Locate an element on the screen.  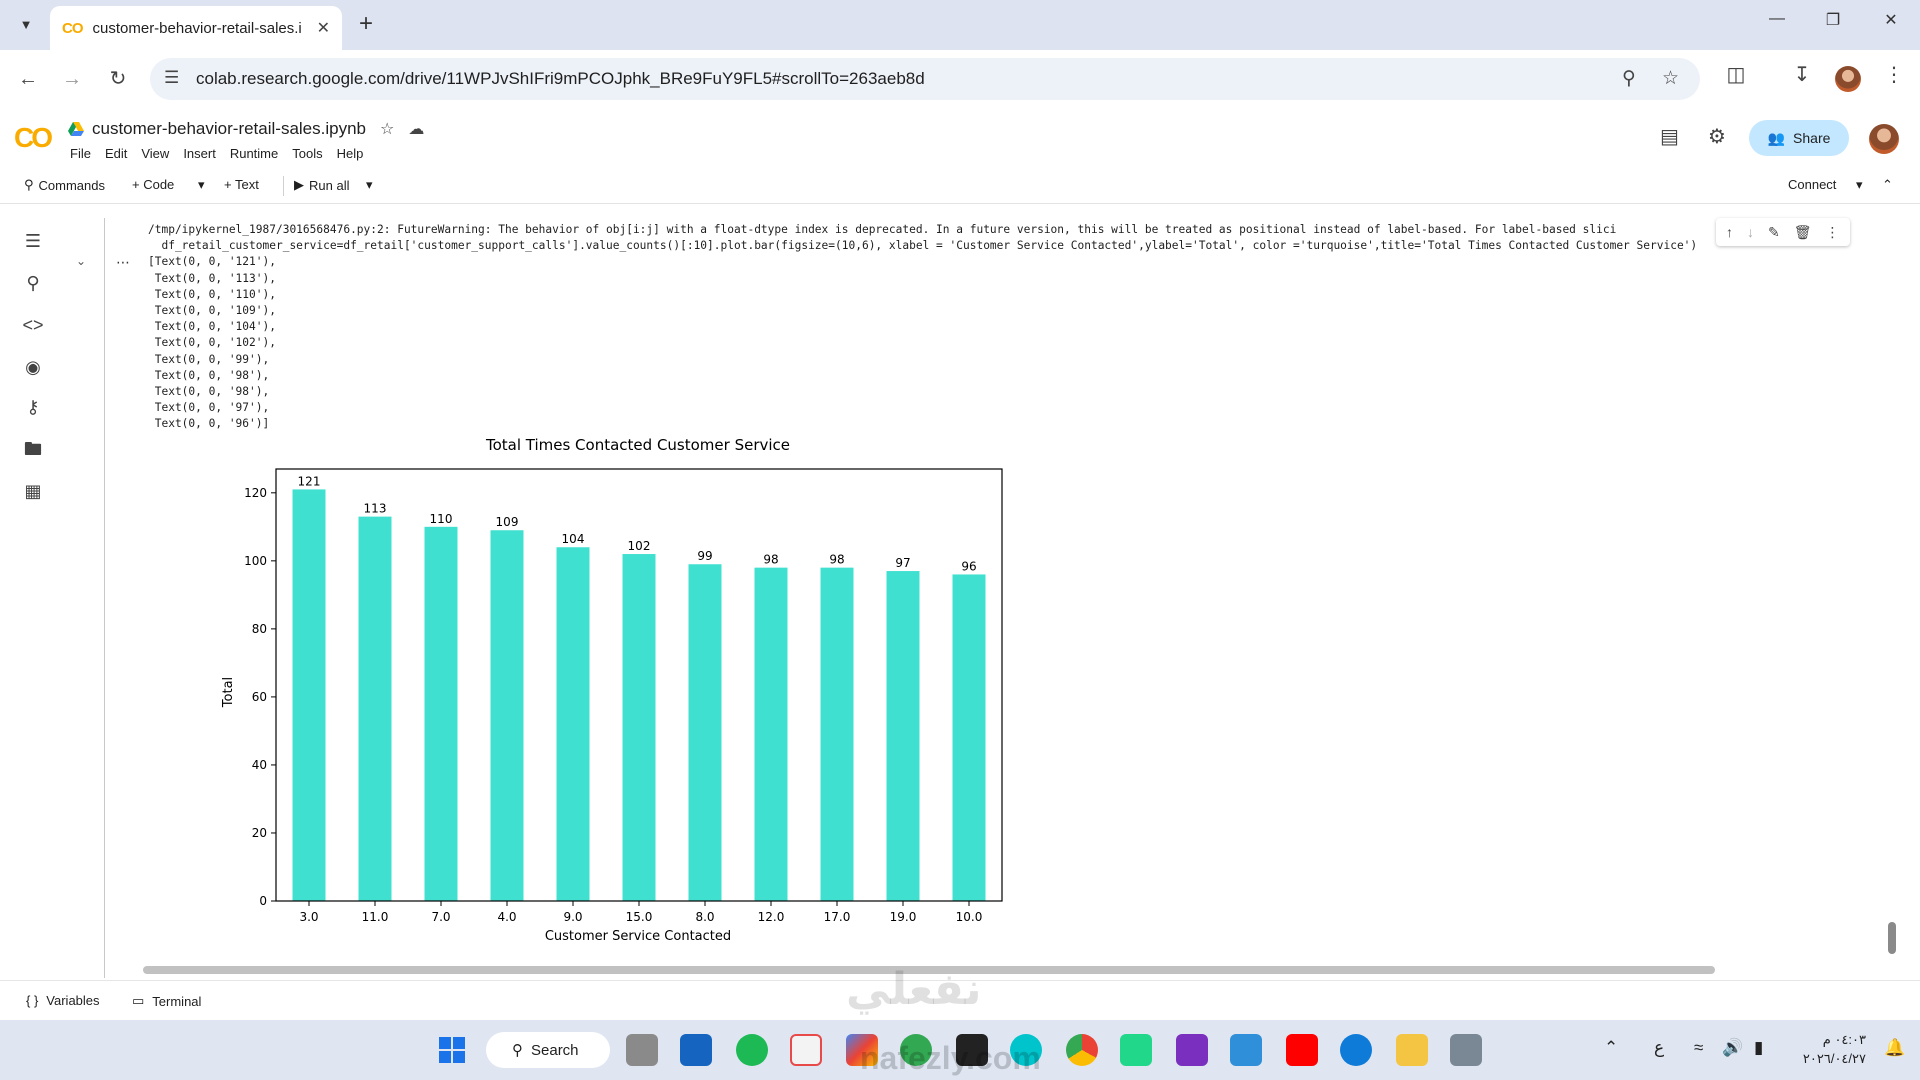
bookmark-star-icon: ☆ is located at coordinates (1670, 78).